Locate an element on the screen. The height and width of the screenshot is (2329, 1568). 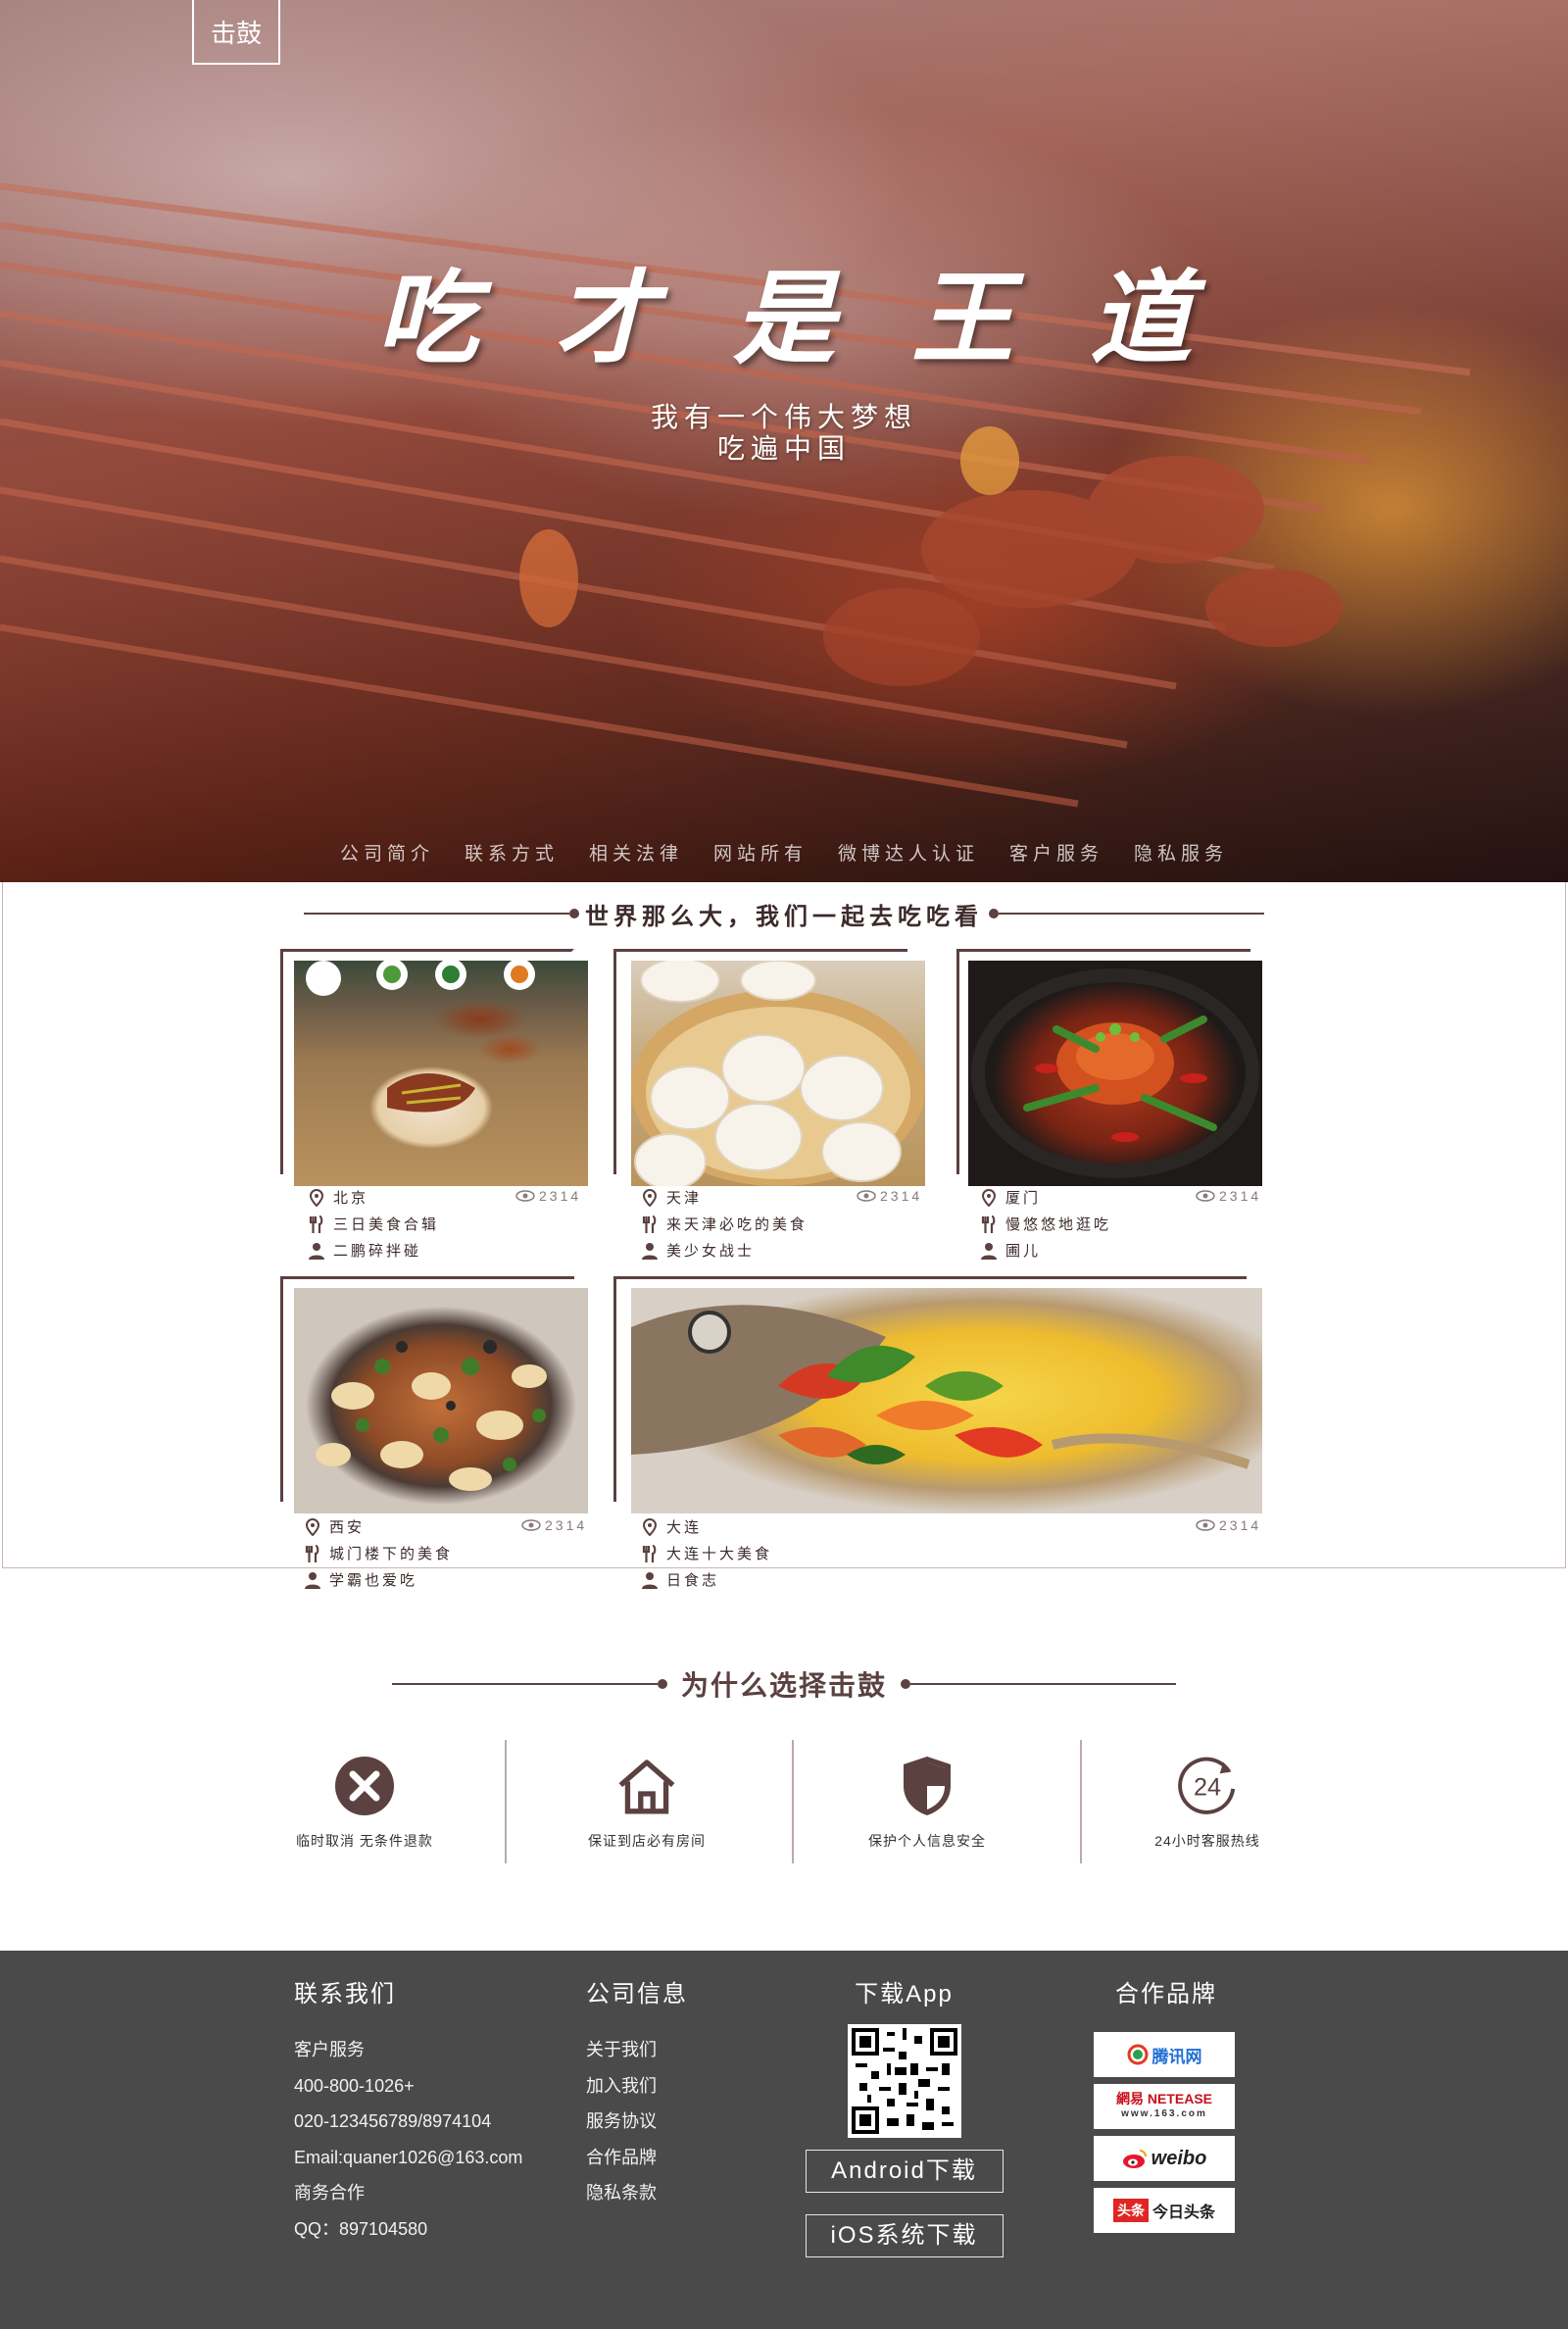
contact-phone: 020-123456789/8974104 is located at coordinates (408, 2122).